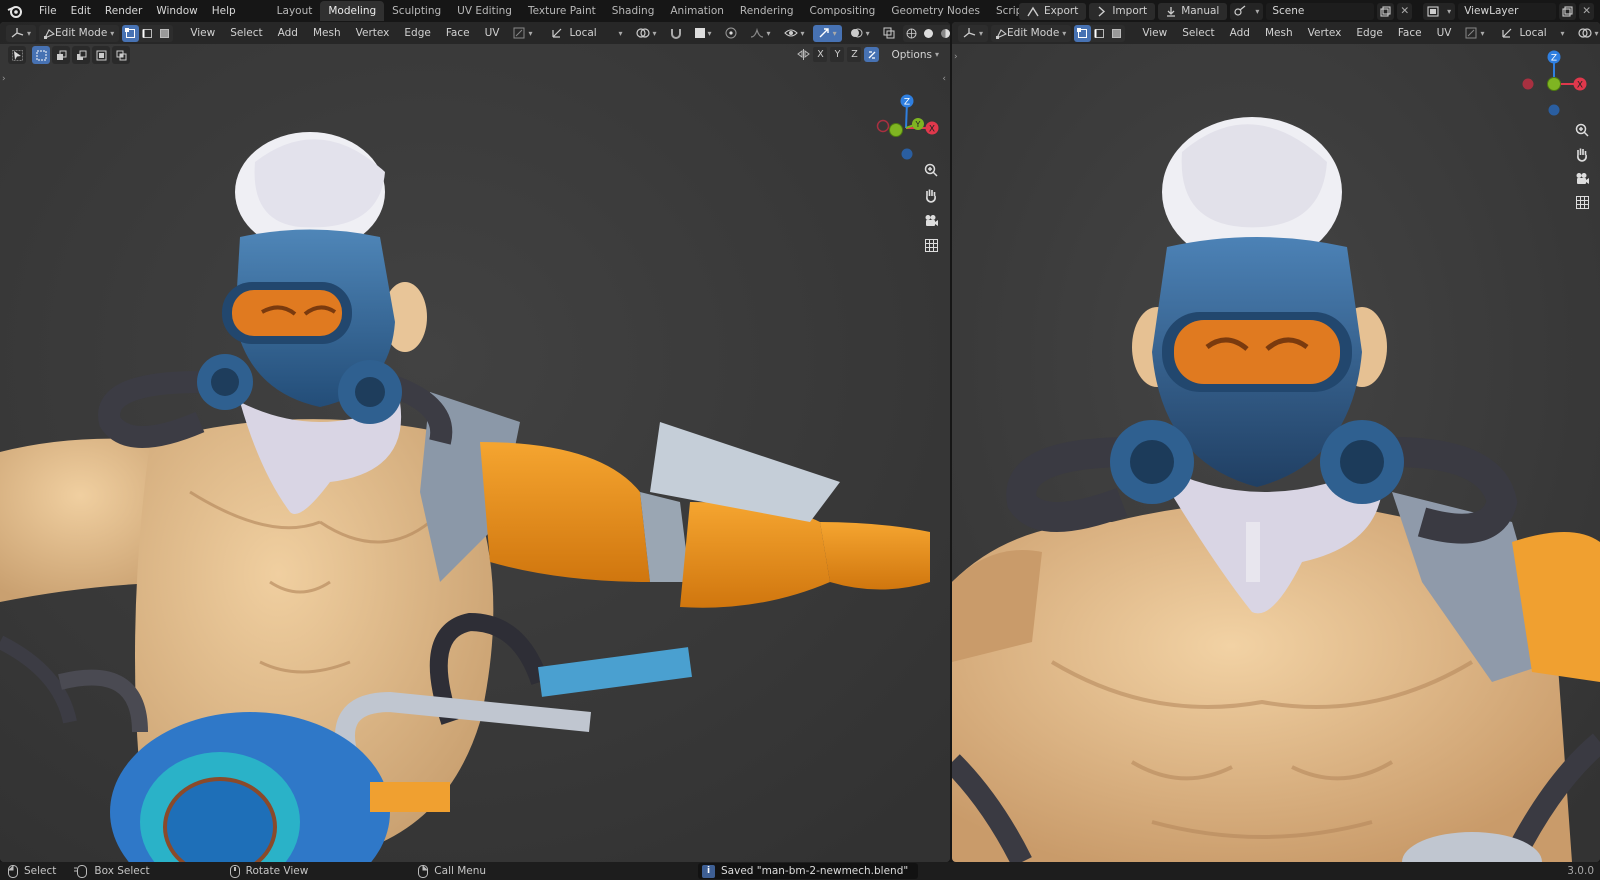  Describe the element at coordinates (843, 11) in the screenshot. I see `tab-compositing: Compositing` at that location.